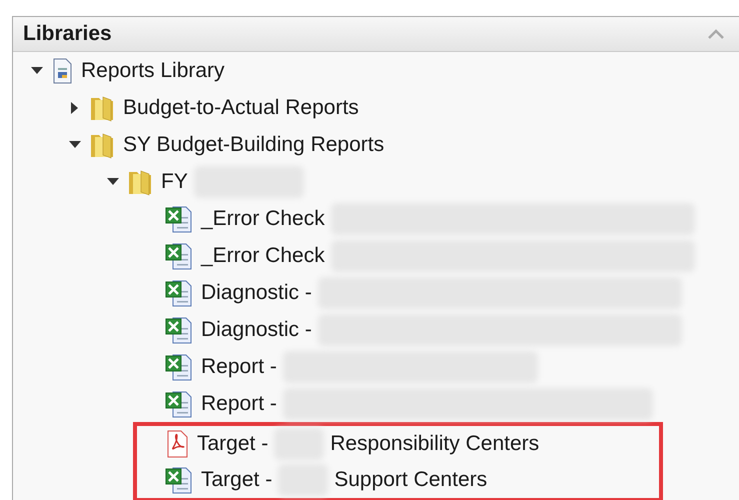 Image resolution: width=739 pixels, height=500 pixels. I want to click on item-label: Budget-to-Actual Reports, so click(241, 108).